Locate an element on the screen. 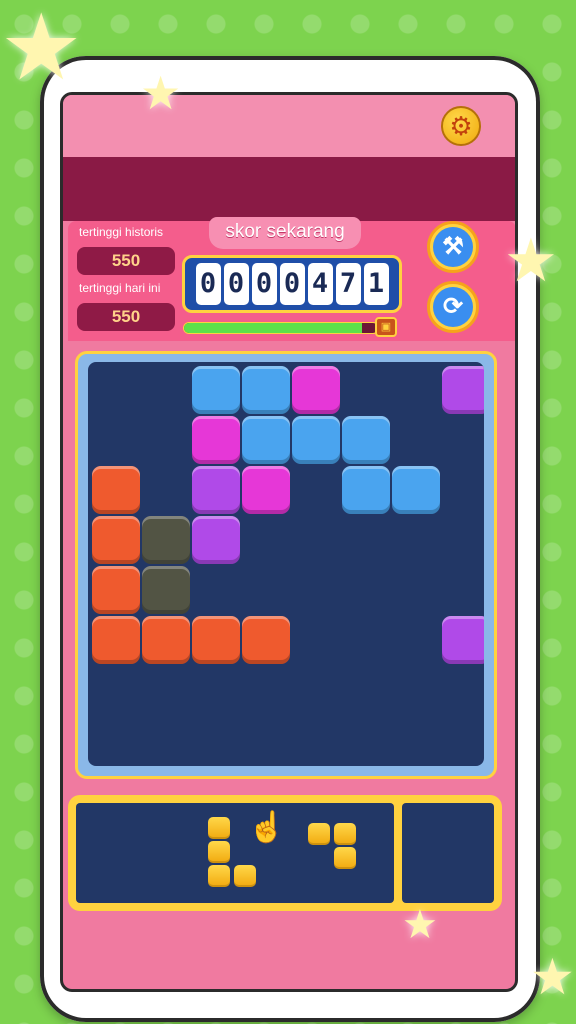 The width and height of the screenshot is (576, 1024). today-high-label: tertinggi hari ini is located at coordinates (120, 288).